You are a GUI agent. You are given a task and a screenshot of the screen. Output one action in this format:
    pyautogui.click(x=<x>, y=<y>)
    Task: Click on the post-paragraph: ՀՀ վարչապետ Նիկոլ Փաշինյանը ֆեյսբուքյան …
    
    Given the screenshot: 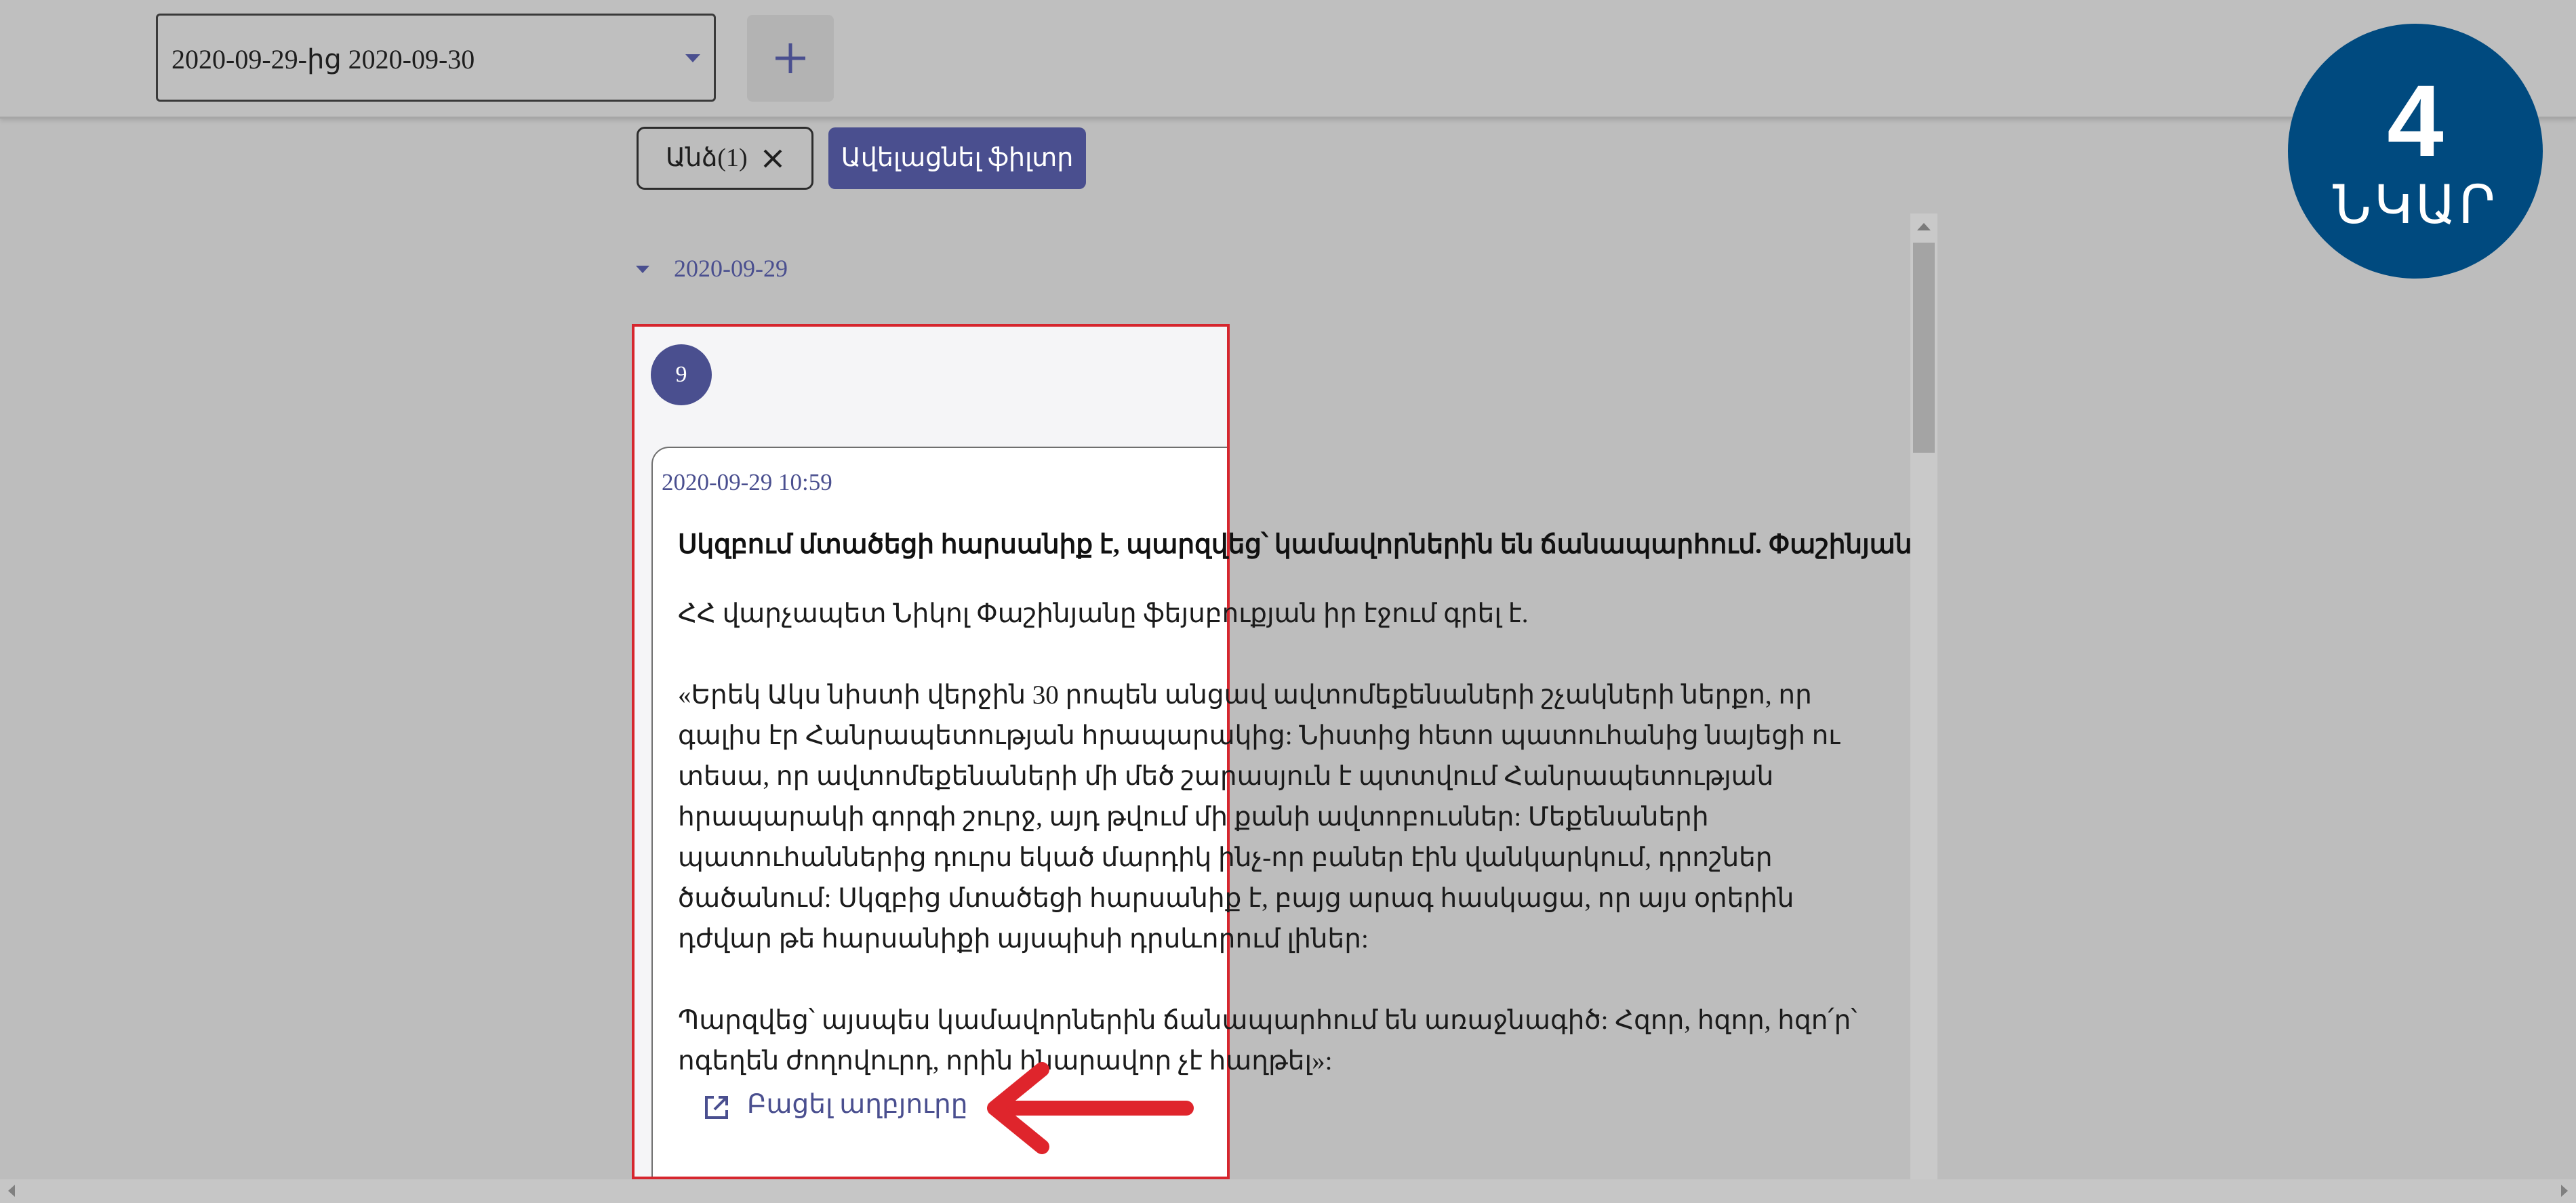 What is the action you would take?
    pyautogui.click(x=1103, y=614)
    